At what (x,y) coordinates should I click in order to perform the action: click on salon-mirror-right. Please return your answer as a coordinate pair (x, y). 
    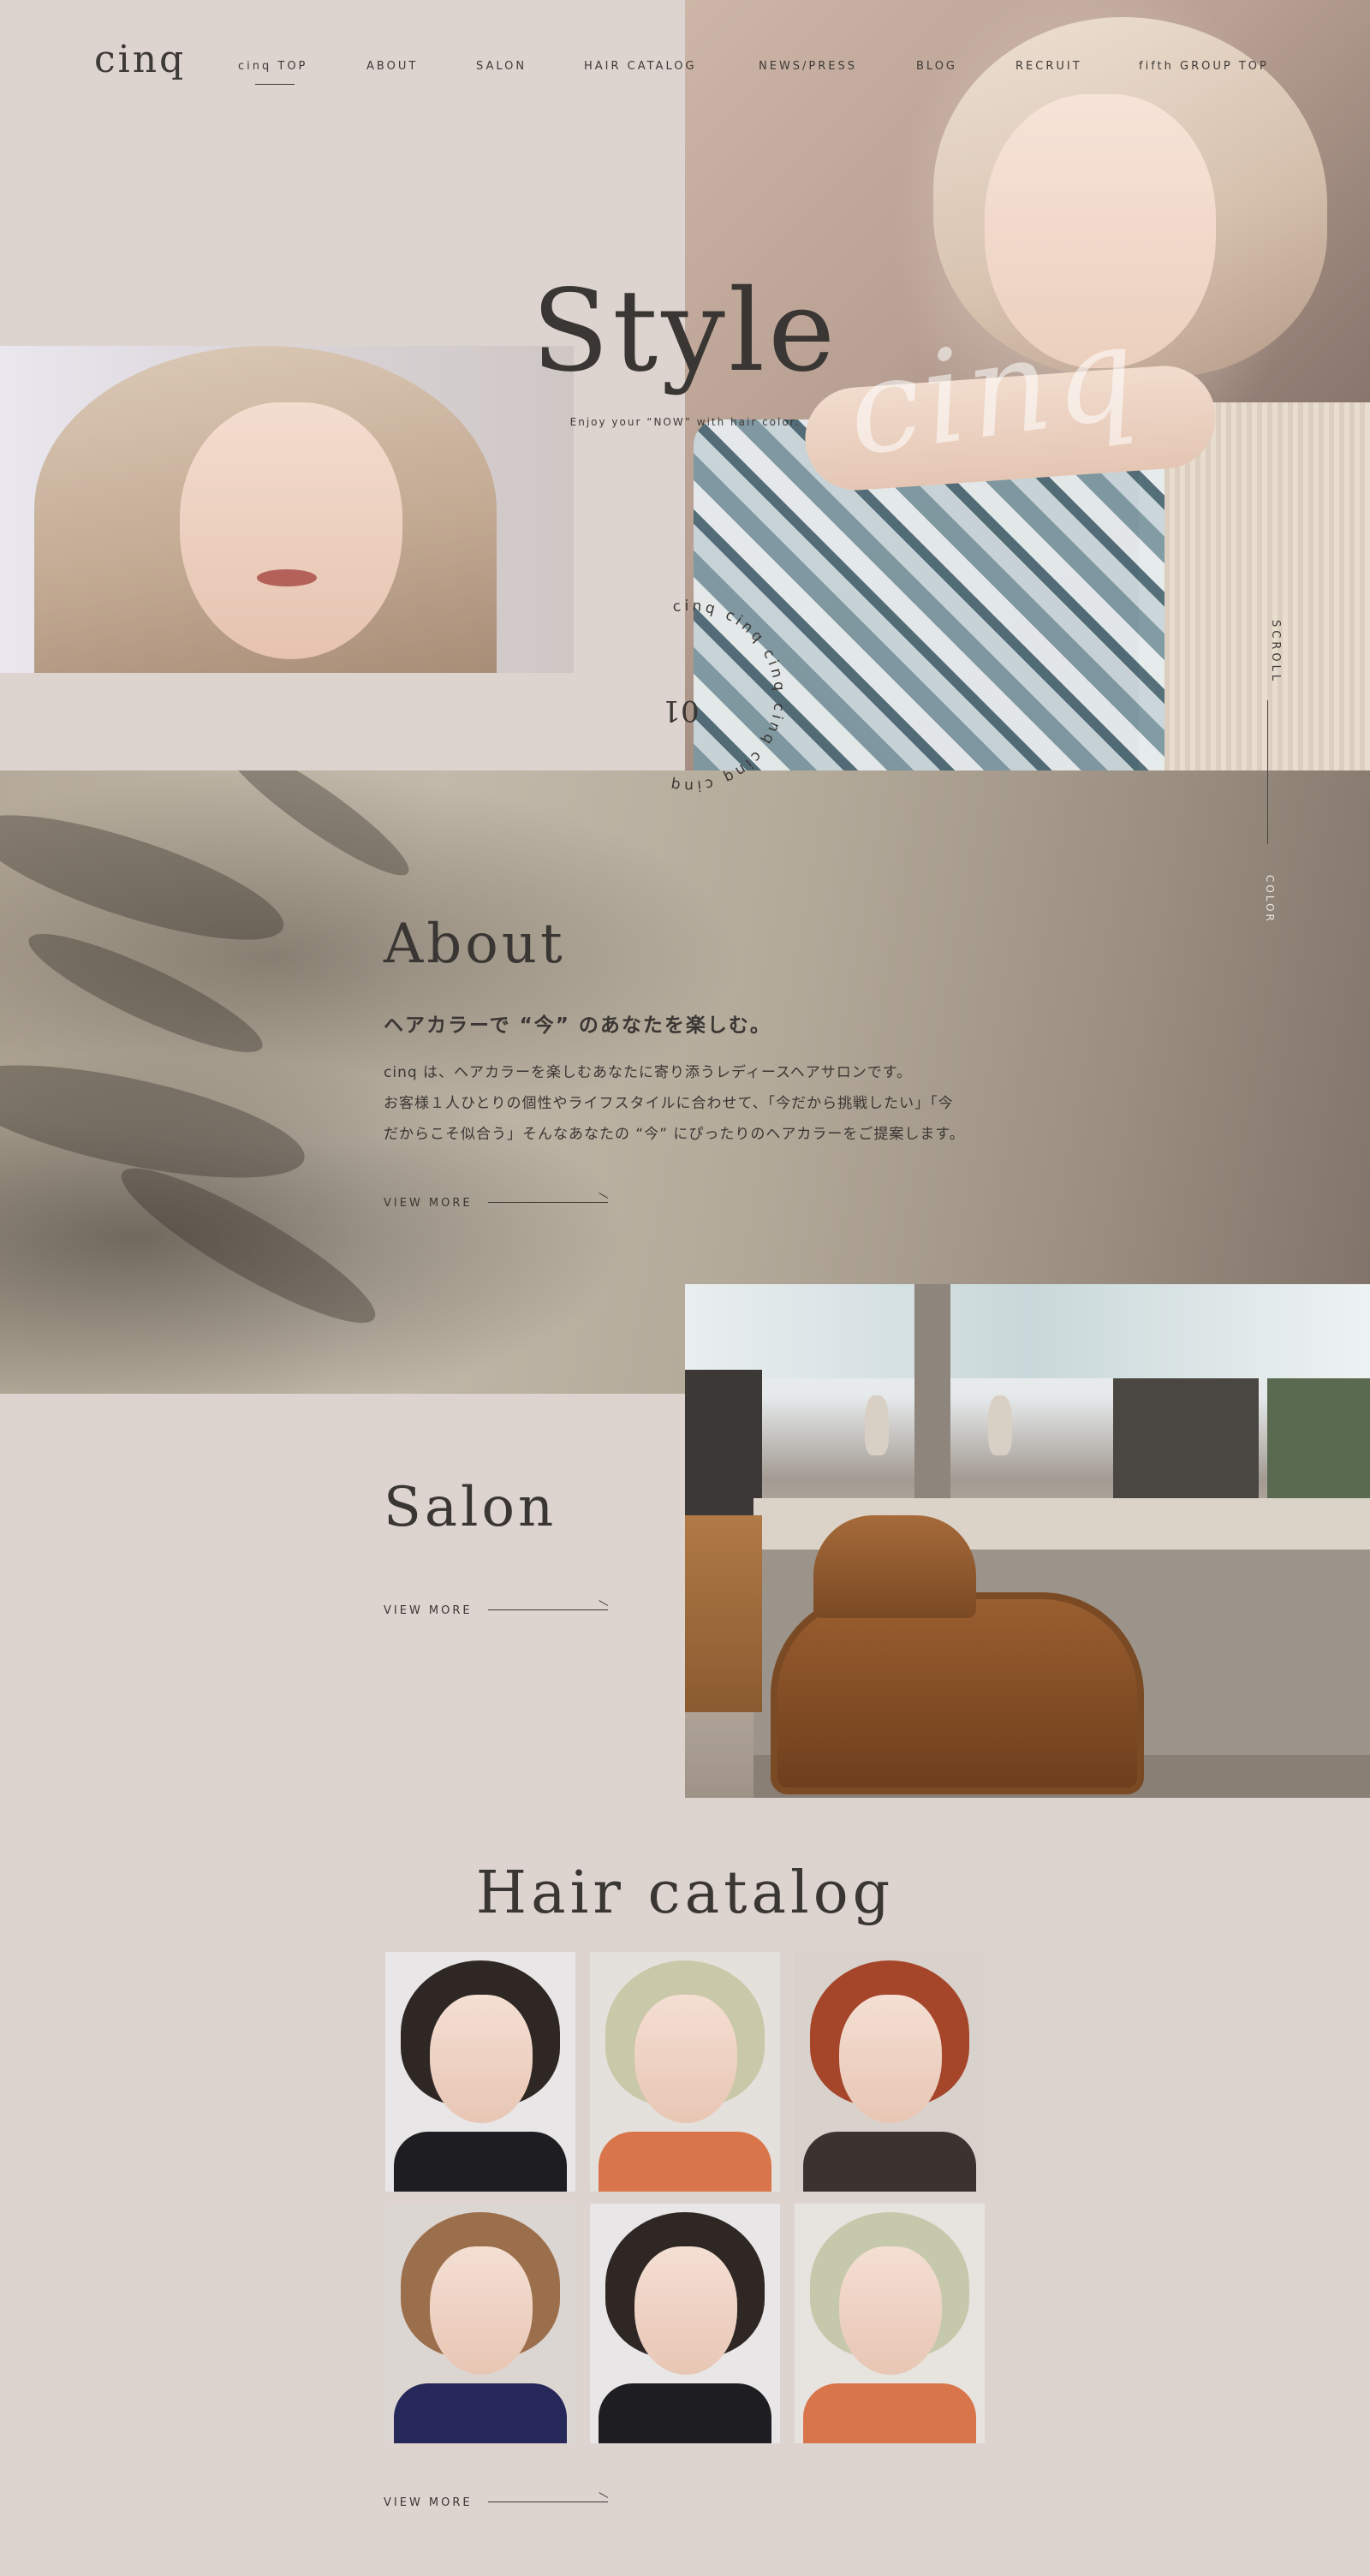
    Looking at the image, I should click on (1318, 1438).